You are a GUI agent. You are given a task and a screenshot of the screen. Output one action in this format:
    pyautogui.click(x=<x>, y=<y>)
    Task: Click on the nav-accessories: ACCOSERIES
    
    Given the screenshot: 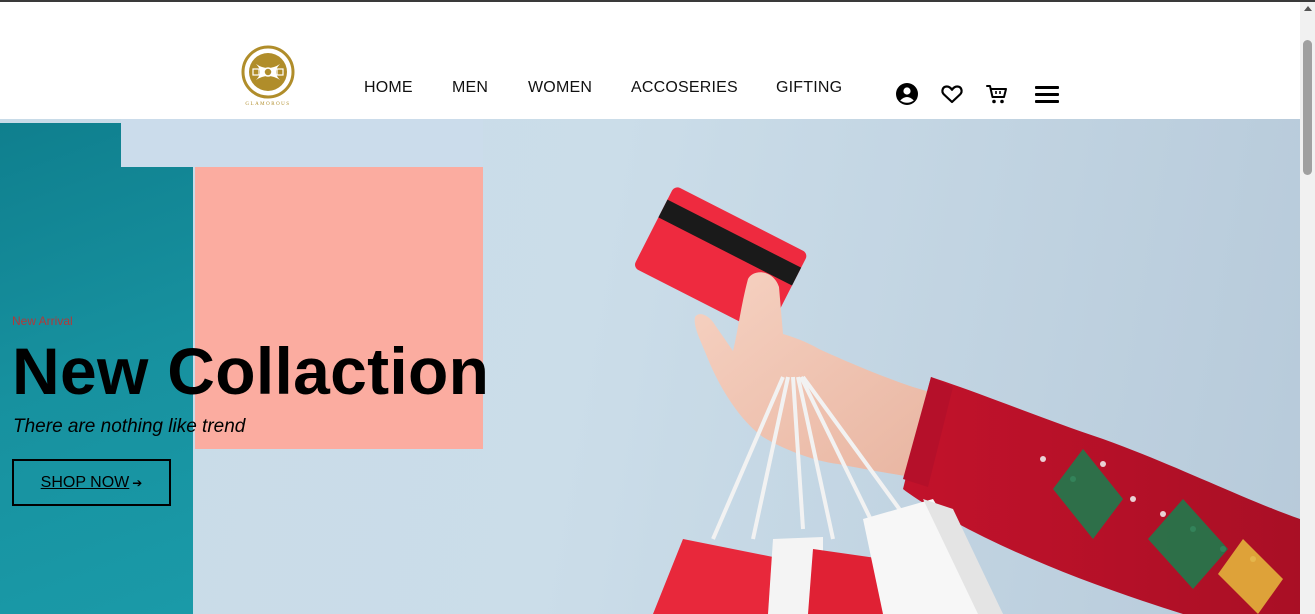 What is the action you would take?
    pyautogui.click(x=684, y=88)
    